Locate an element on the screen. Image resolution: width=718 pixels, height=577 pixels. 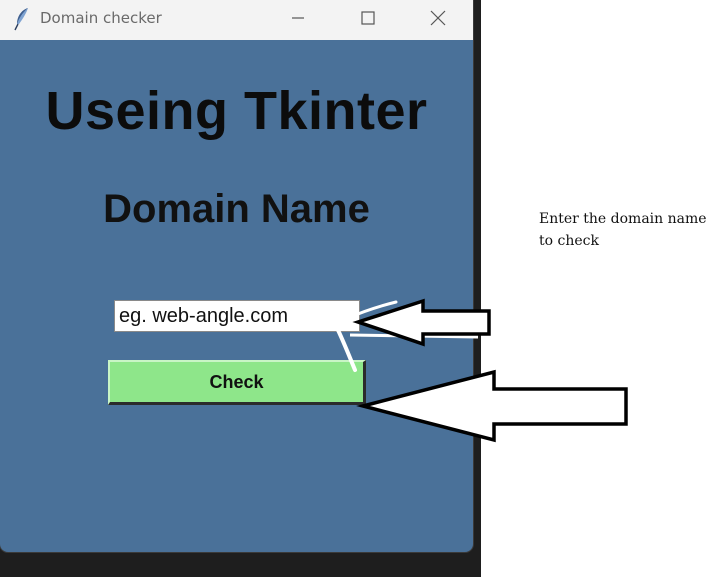
check-button: Check is located at coordinates (237, 382).